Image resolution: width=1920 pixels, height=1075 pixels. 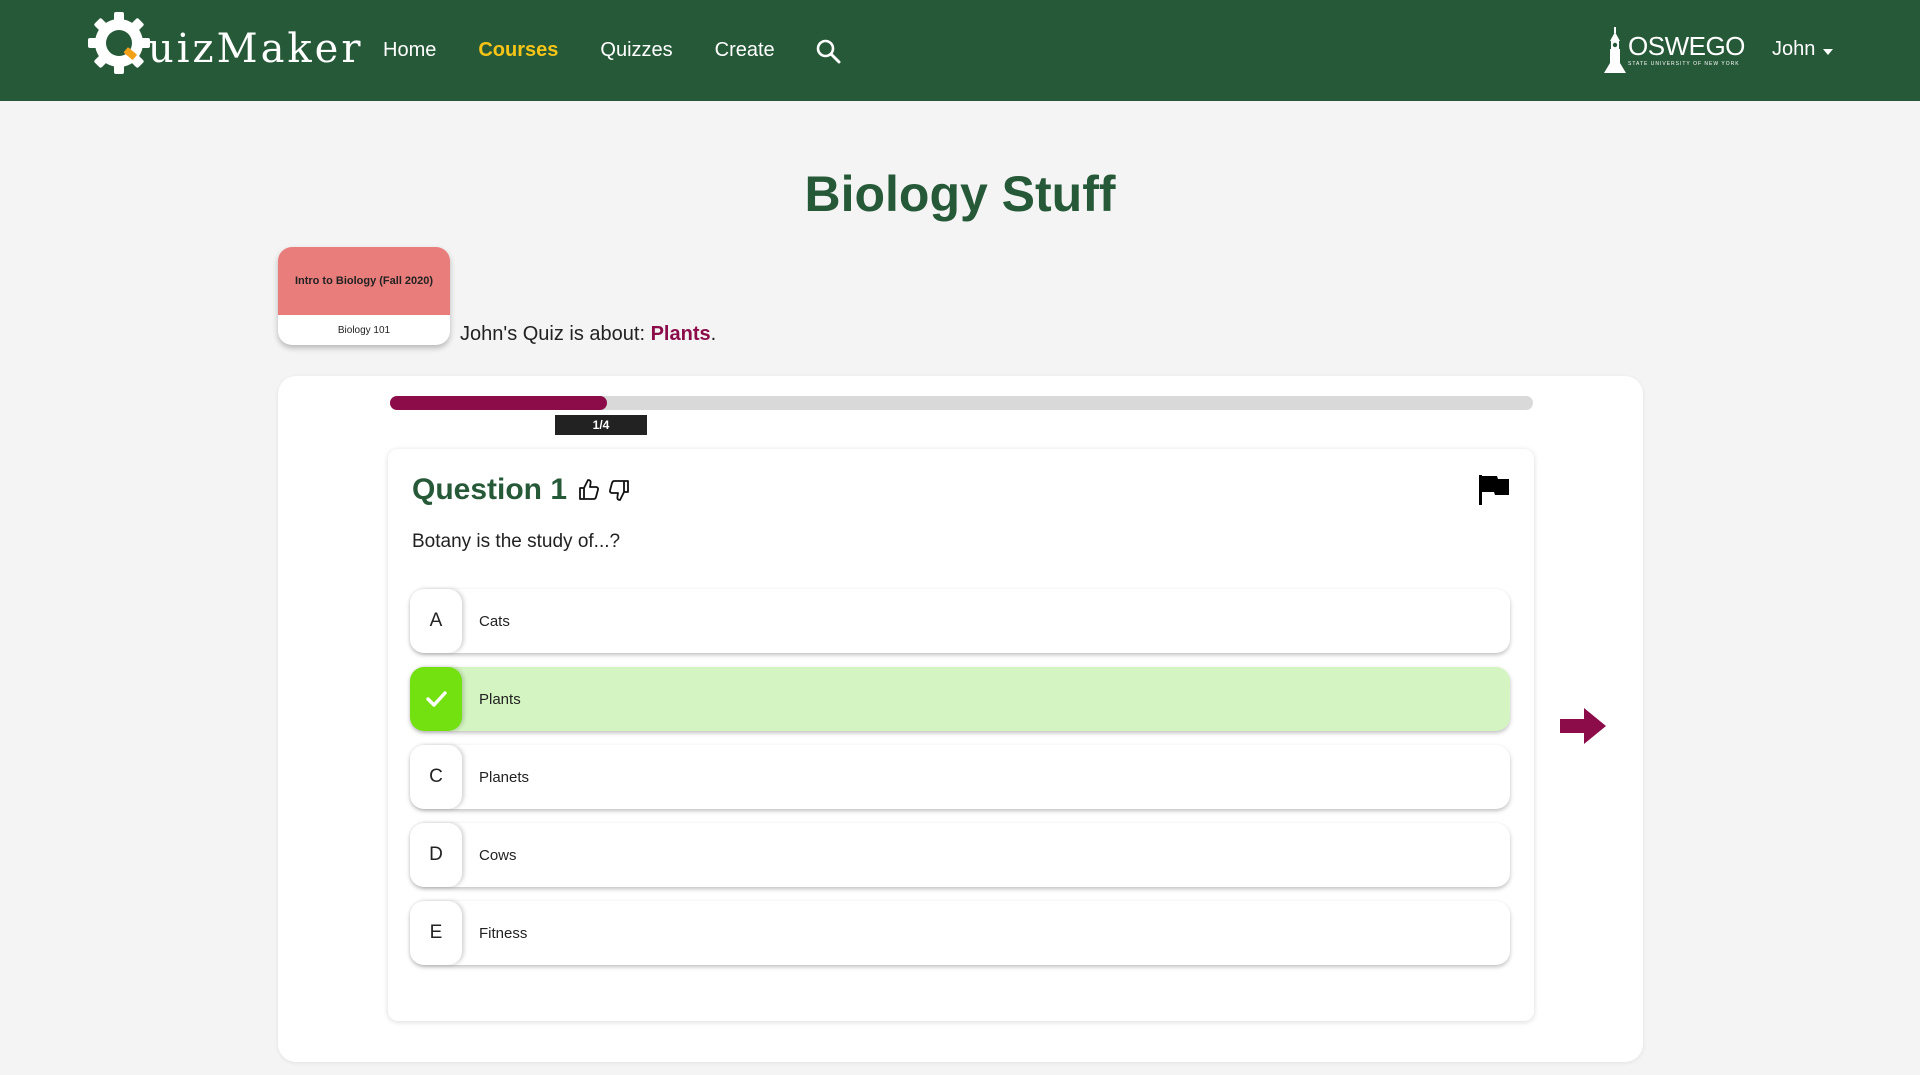 I want to click on quiz-topic: Plants, so click(x=680, y=334).